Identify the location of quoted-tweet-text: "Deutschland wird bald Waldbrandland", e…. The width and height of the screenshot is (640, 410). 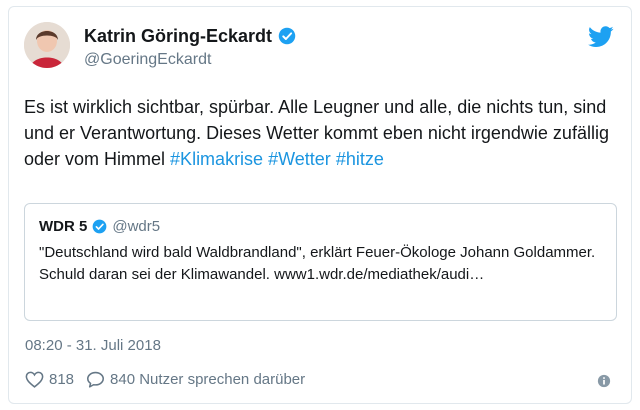
(317, 263).